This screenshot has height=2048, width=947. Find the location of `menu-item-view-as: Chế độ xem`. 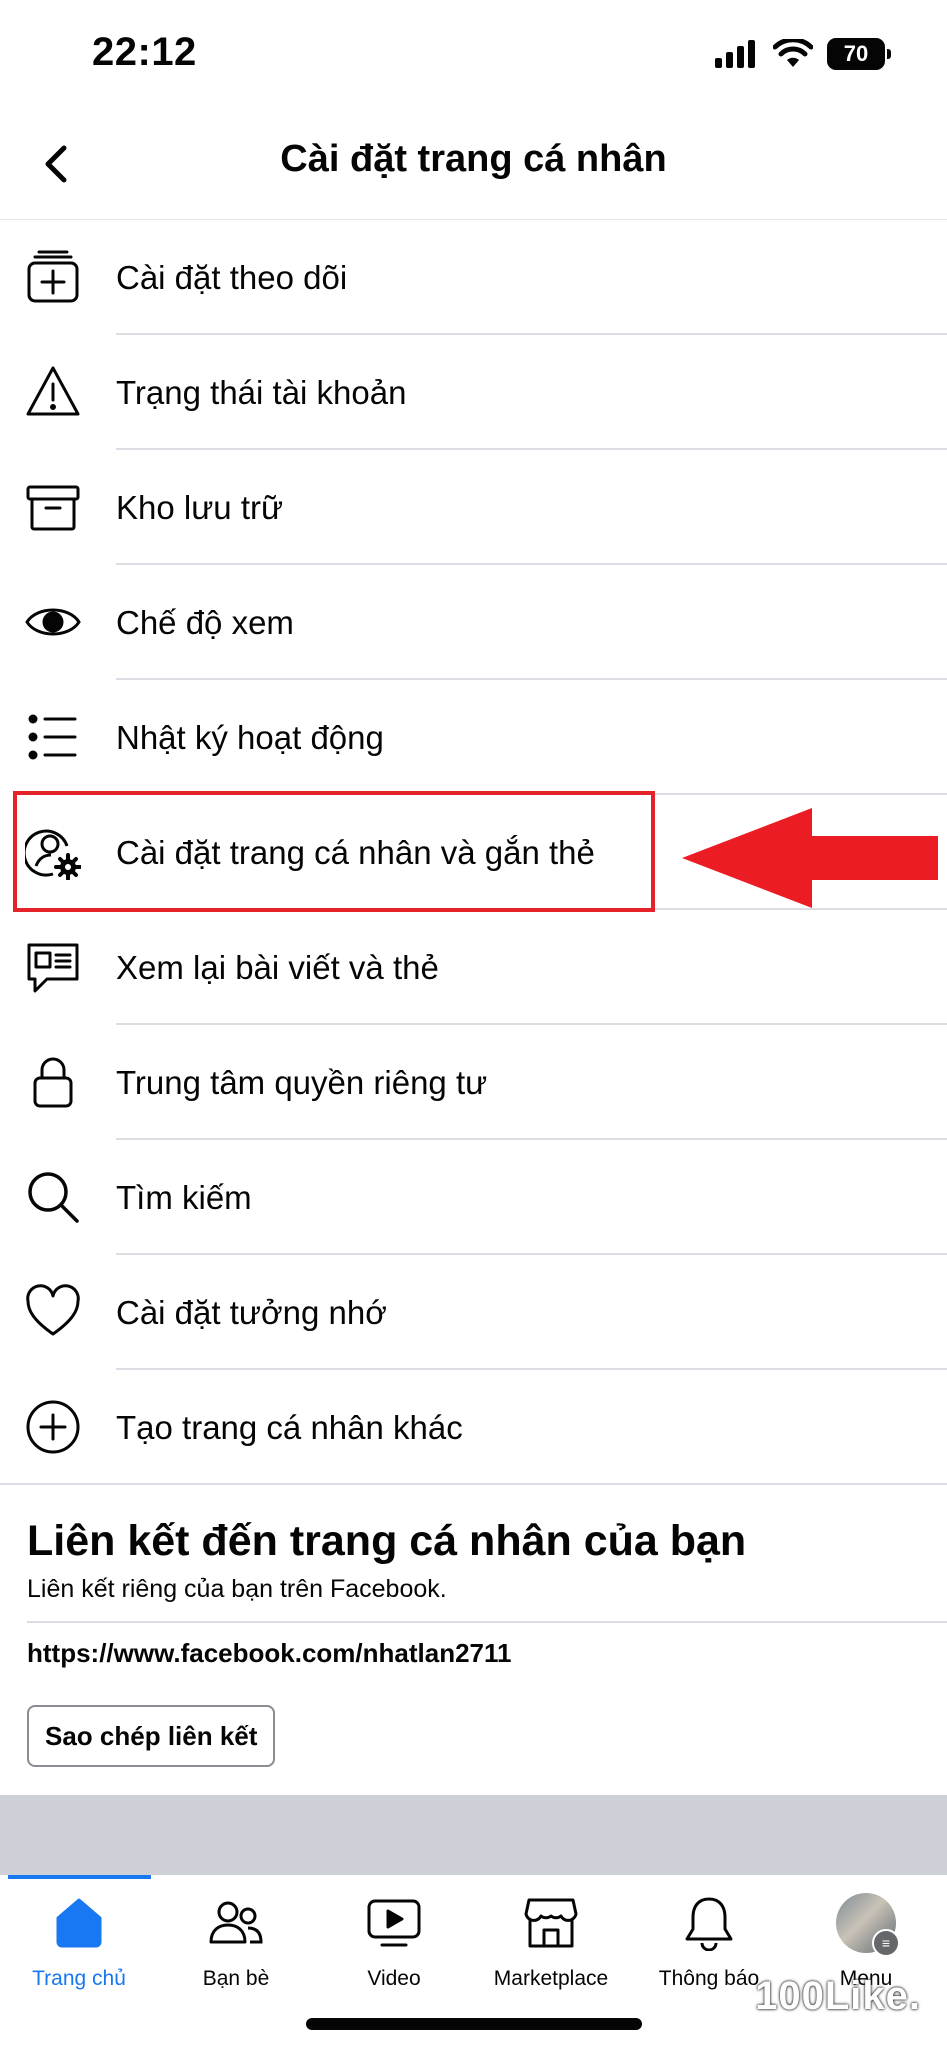

menu-item-view-as: Chế độ xem is located at coordinates (473, 622).